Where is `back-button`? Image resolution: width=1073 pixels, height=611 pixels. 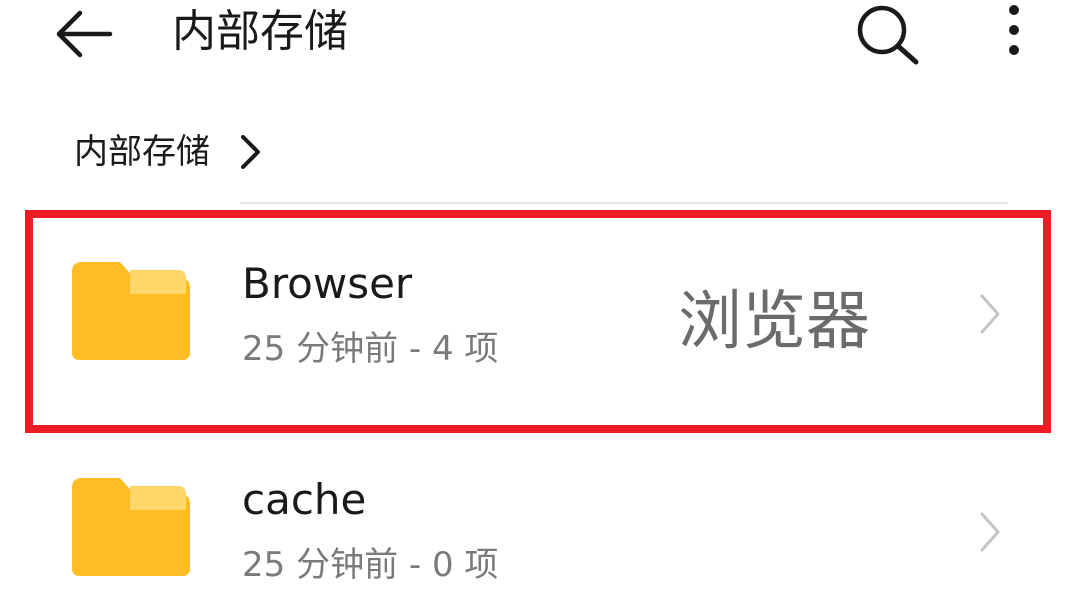 back-button is located at coordinates (83, 34).